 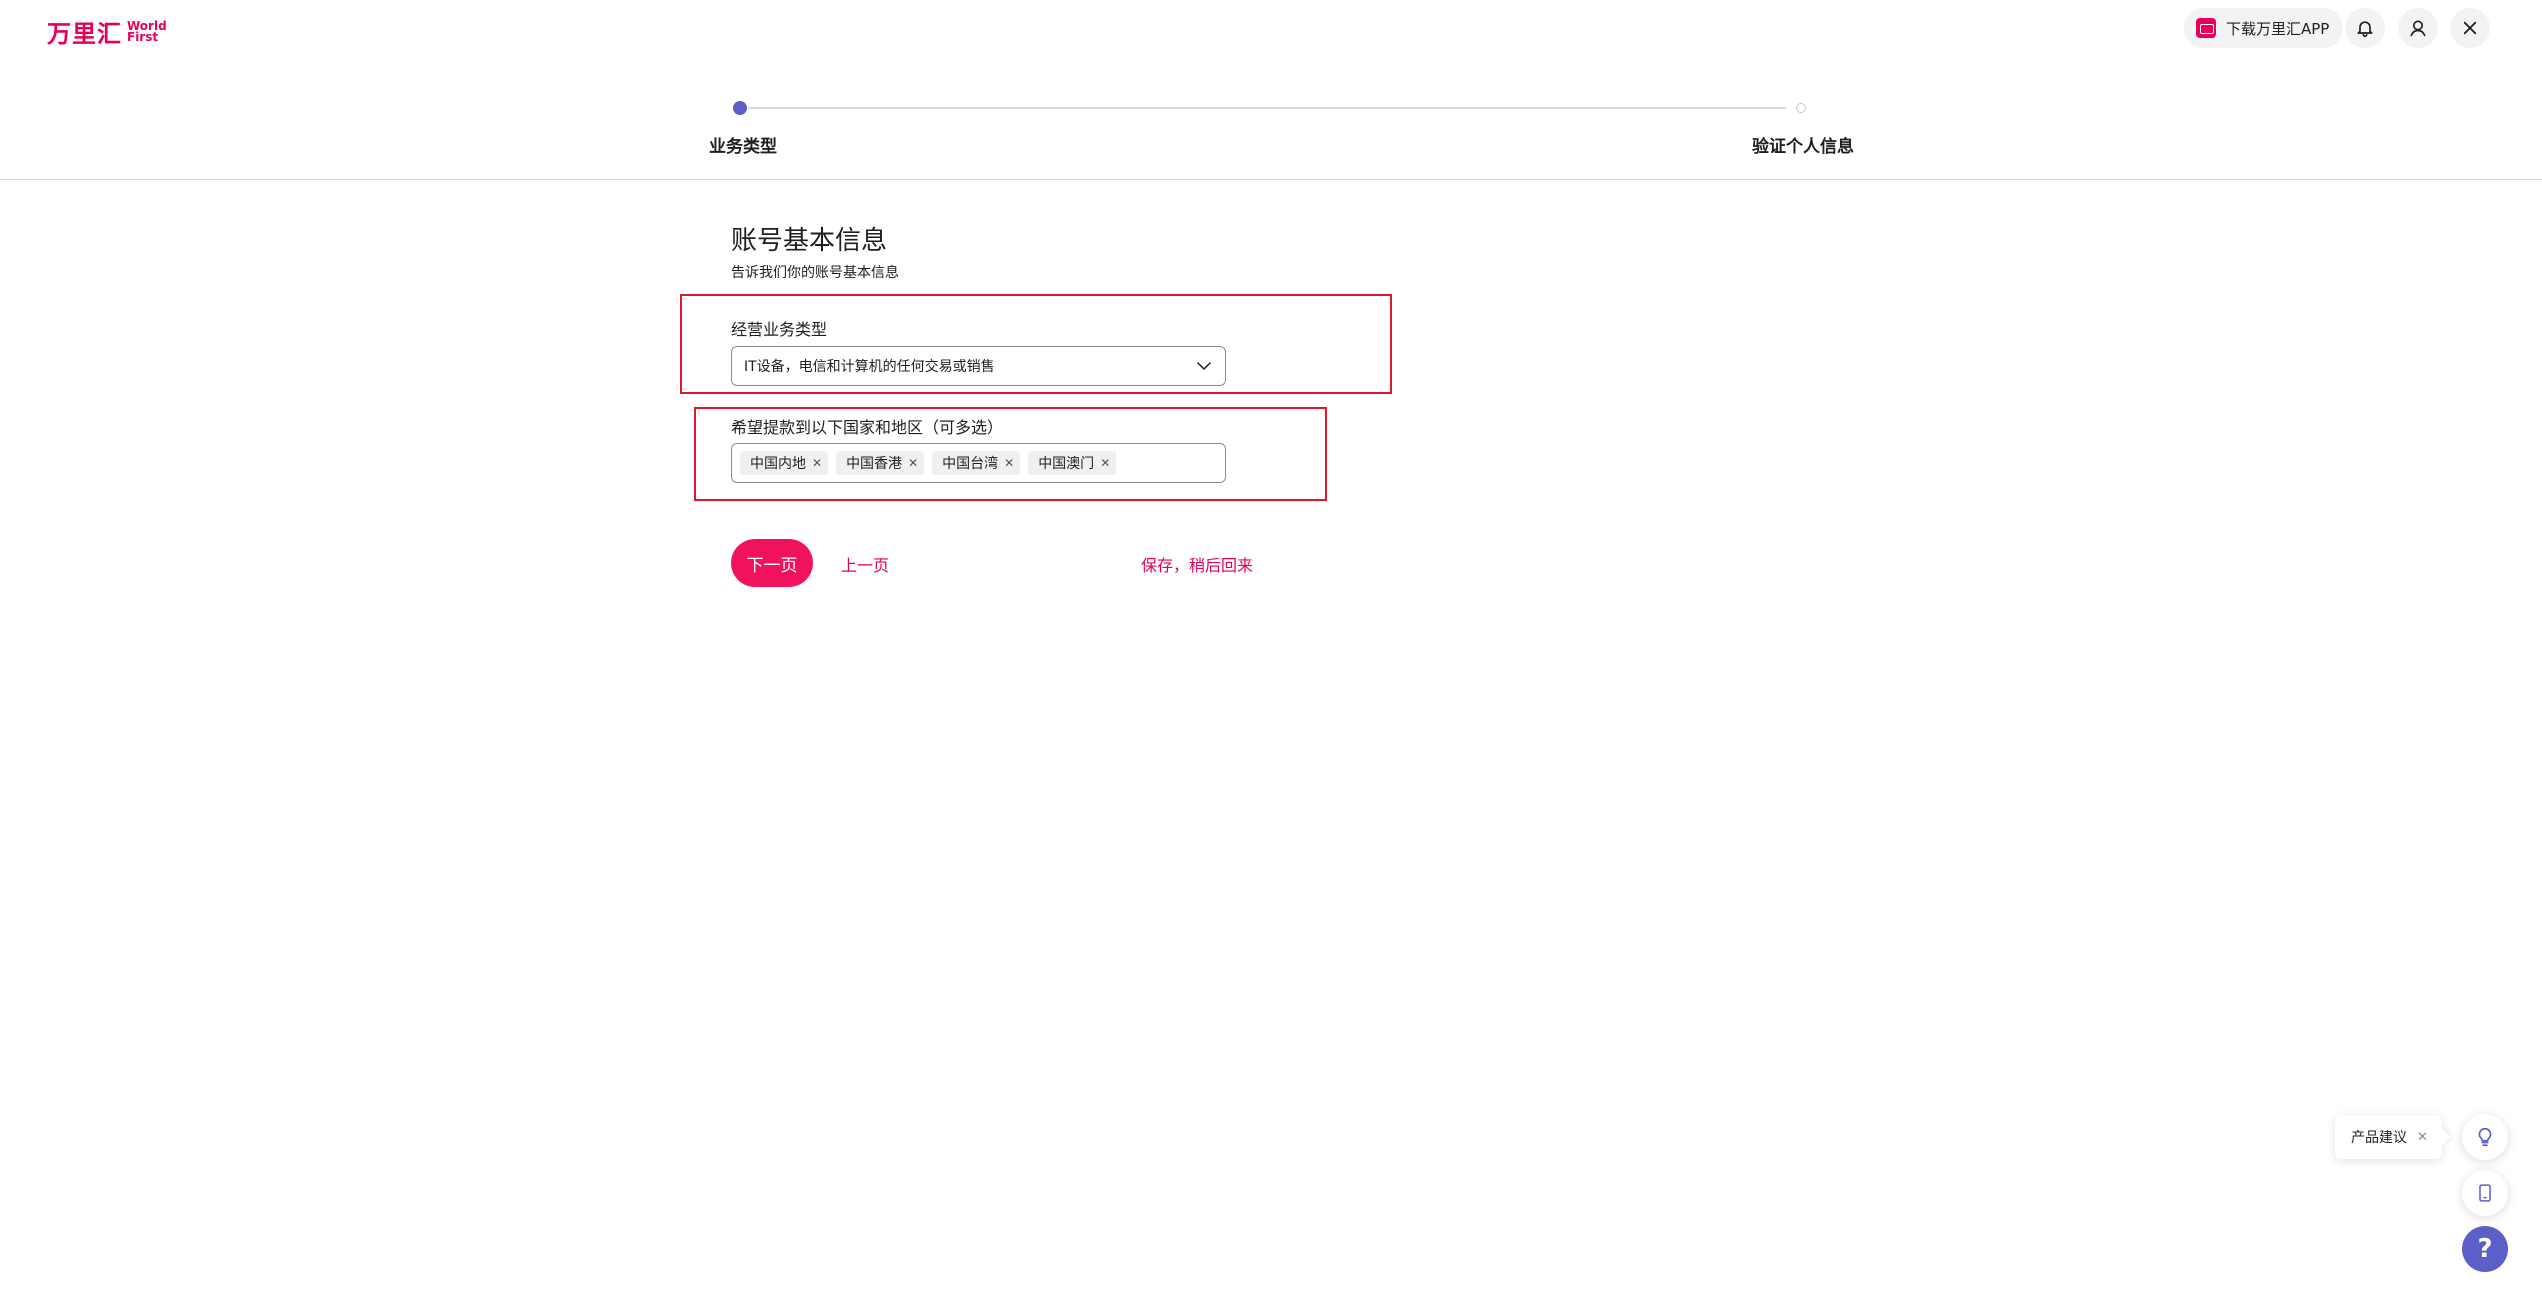 I want to click on close-icon: ✕, so click(x=2422, y=1137).